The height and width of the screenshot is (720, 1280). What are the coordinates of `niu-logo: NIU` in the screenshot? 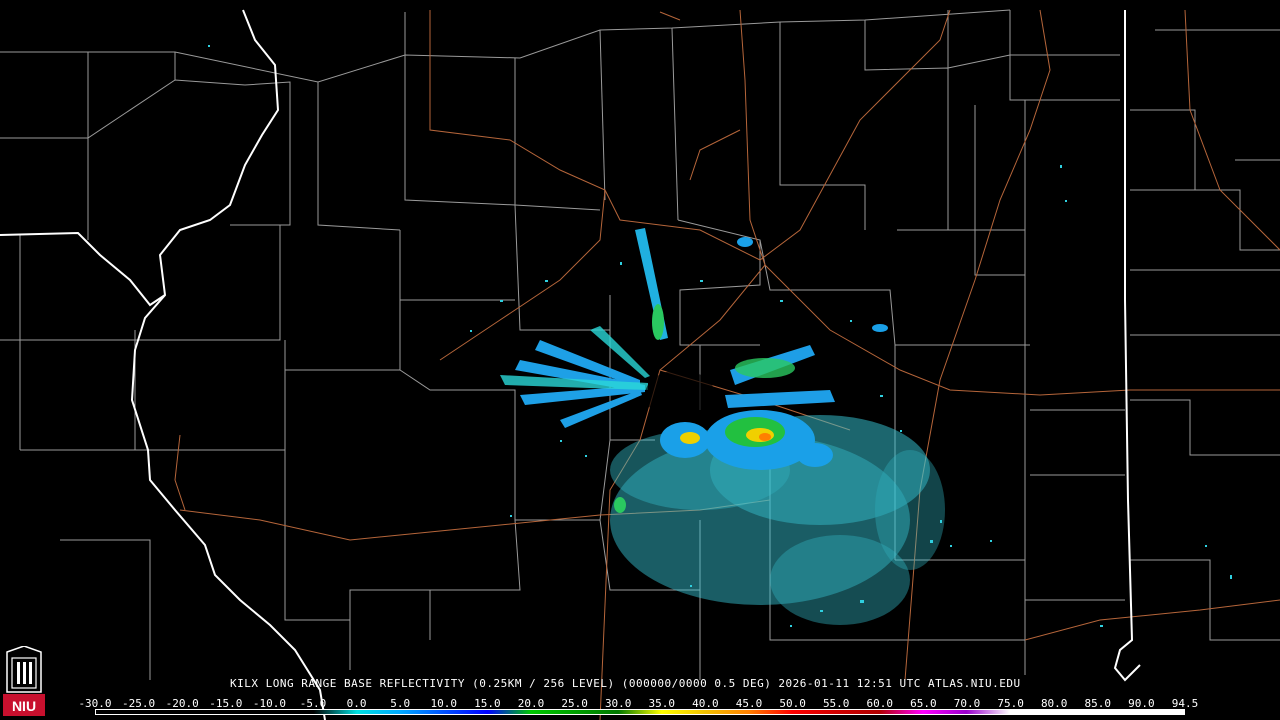 It's located at (24, 681).